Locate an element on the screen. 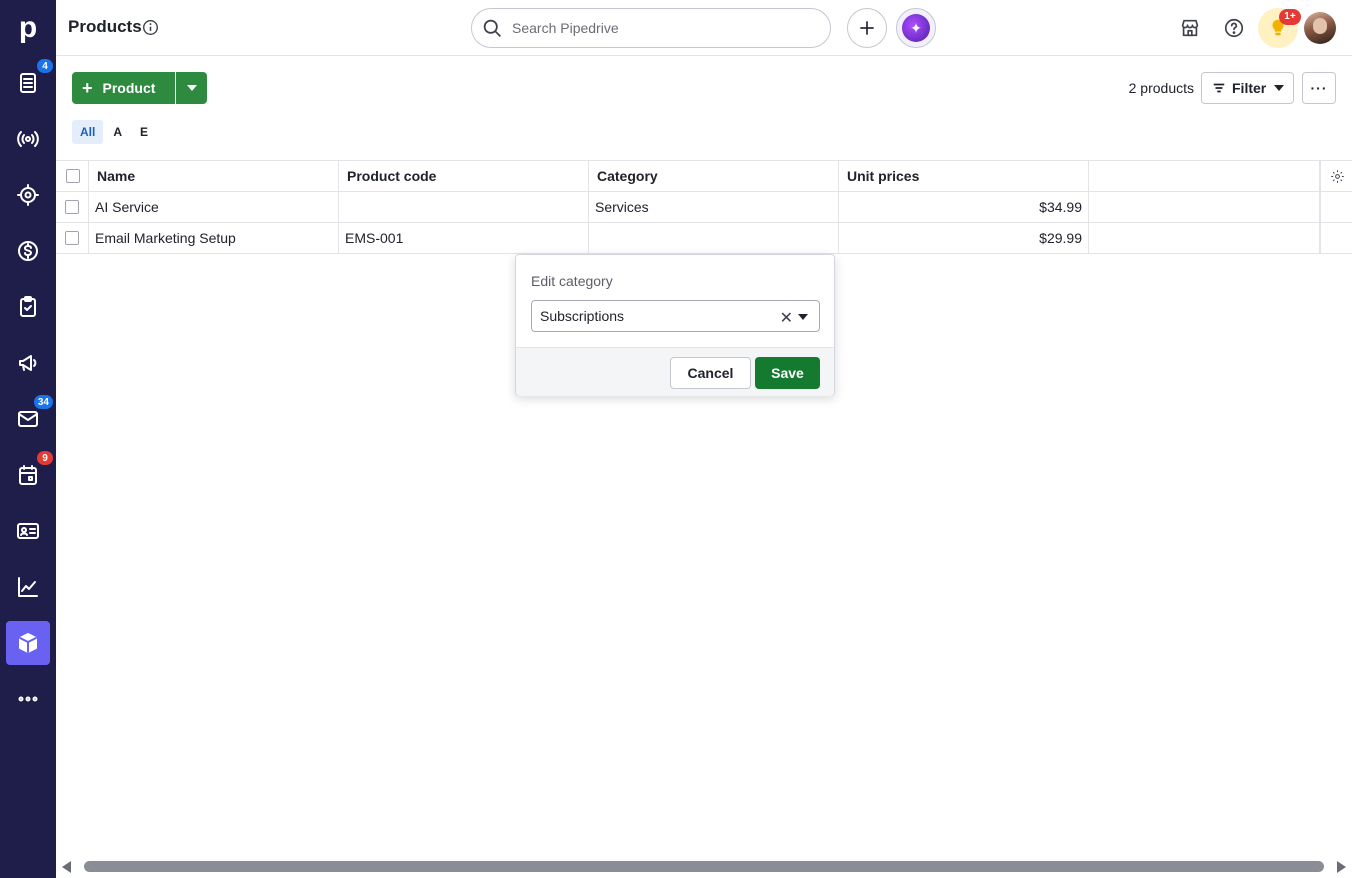 The image size is (1352, 878). column-header-unit-prices: Unit prices is located at coordinates (964, 176).